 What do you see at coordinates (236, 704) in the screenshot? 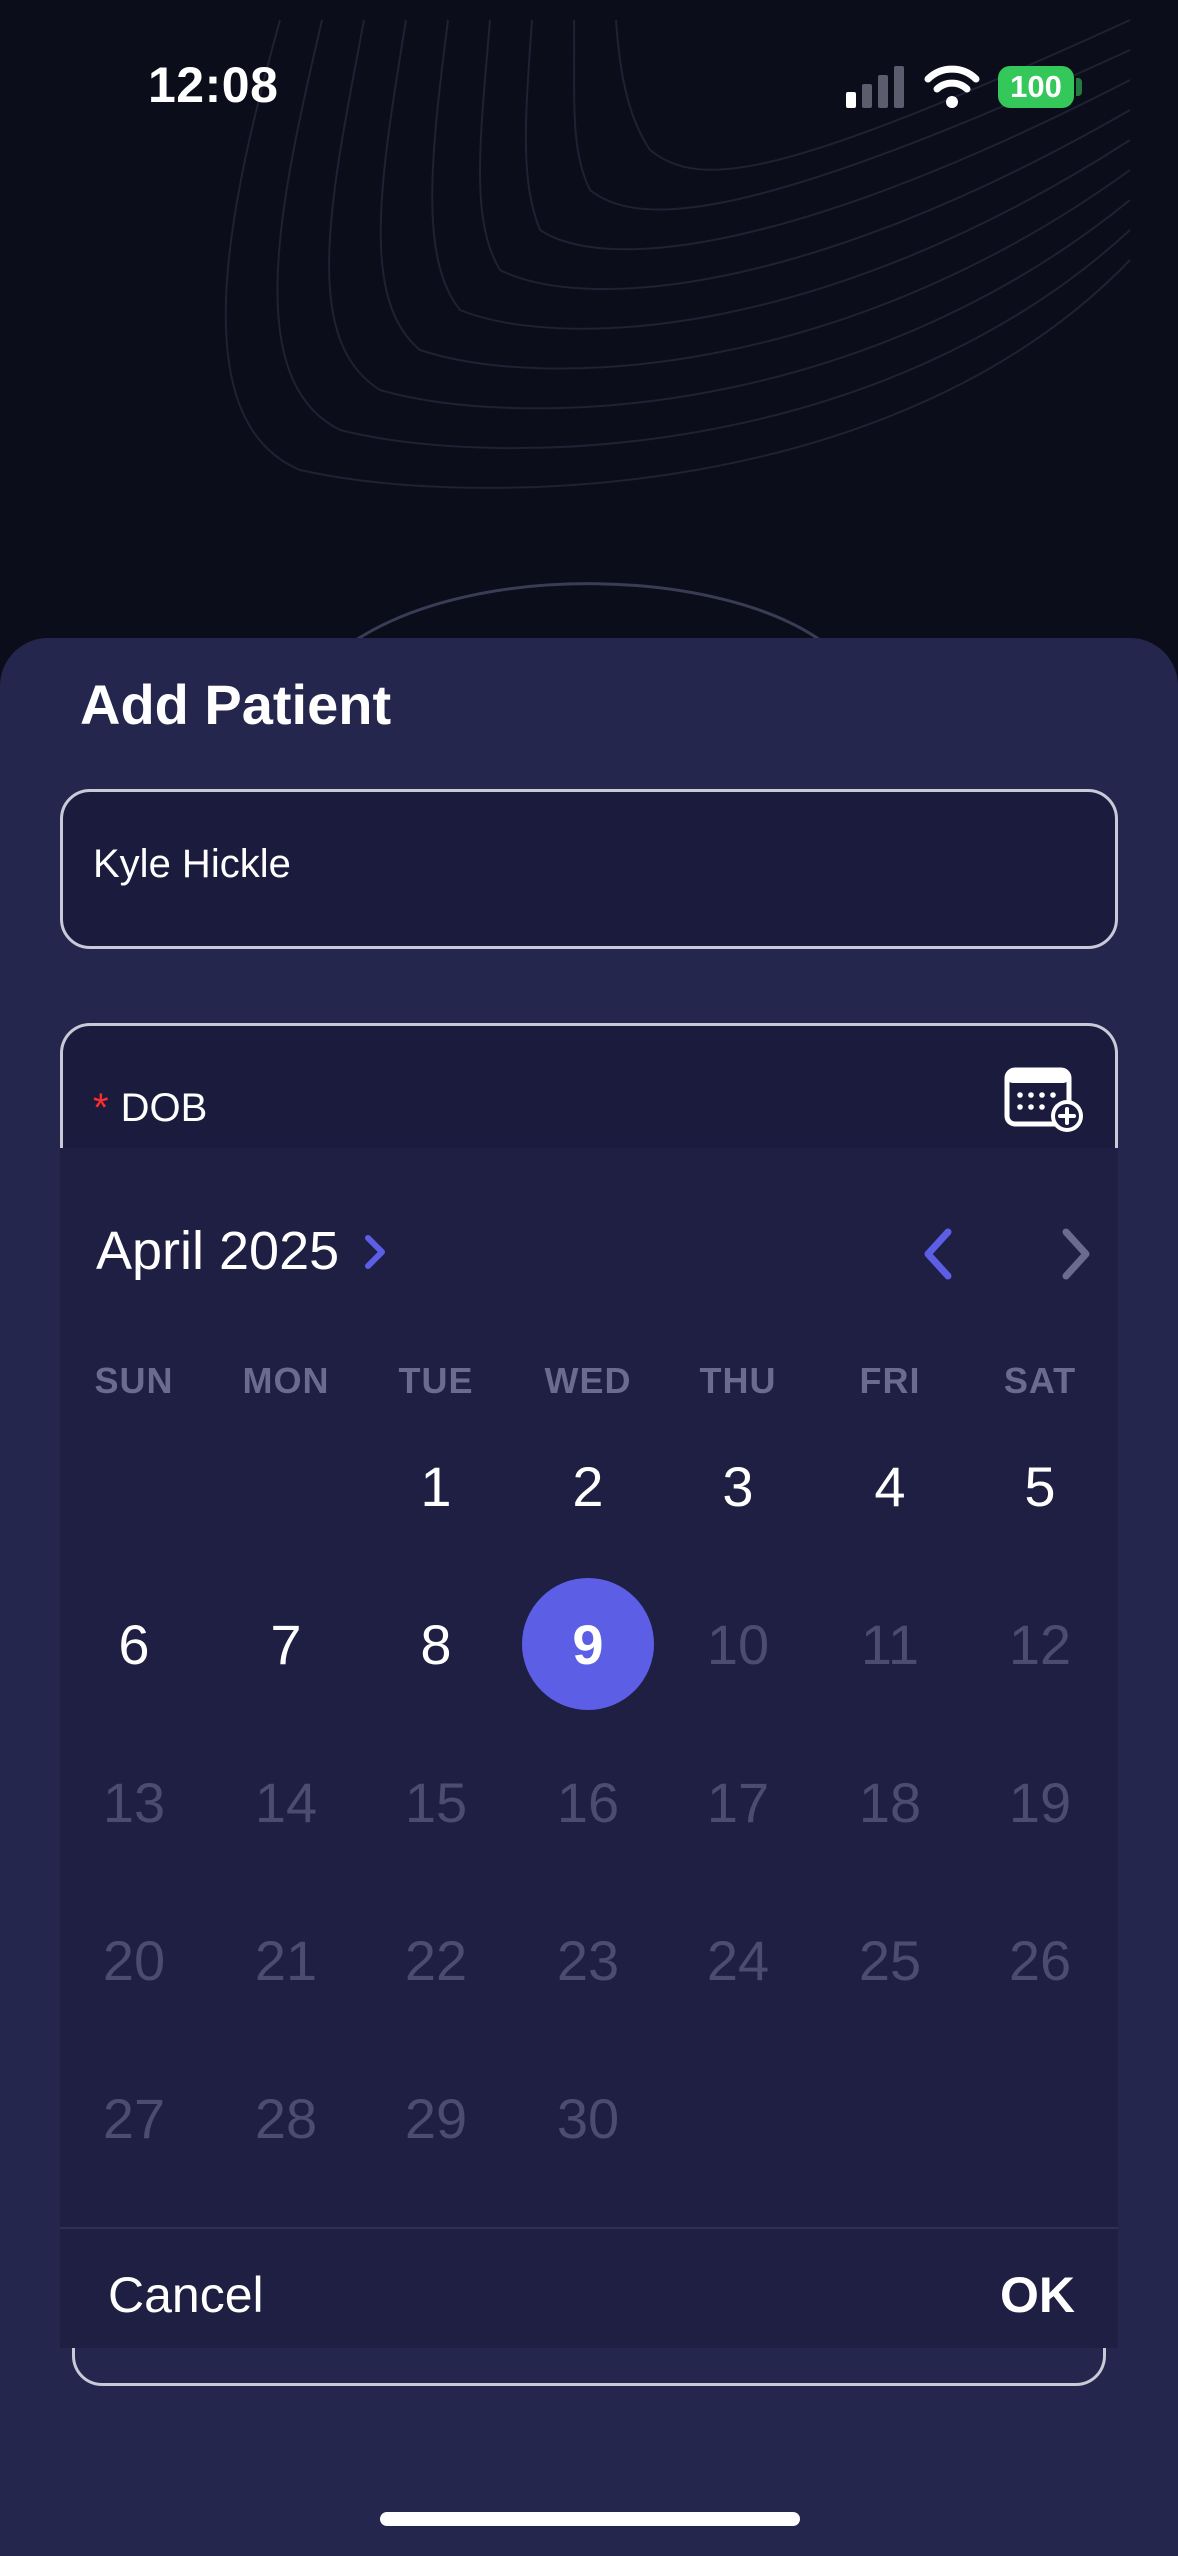
I see `sheet-title: Add Patient` at bounding box center [236, 704].